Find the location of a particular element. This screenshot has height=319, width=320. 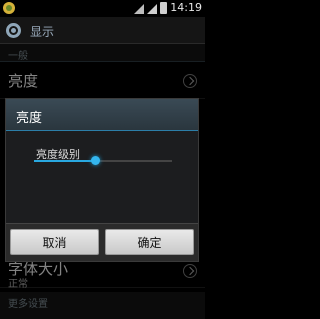

settings-icon is located at coordinates (13, 30).